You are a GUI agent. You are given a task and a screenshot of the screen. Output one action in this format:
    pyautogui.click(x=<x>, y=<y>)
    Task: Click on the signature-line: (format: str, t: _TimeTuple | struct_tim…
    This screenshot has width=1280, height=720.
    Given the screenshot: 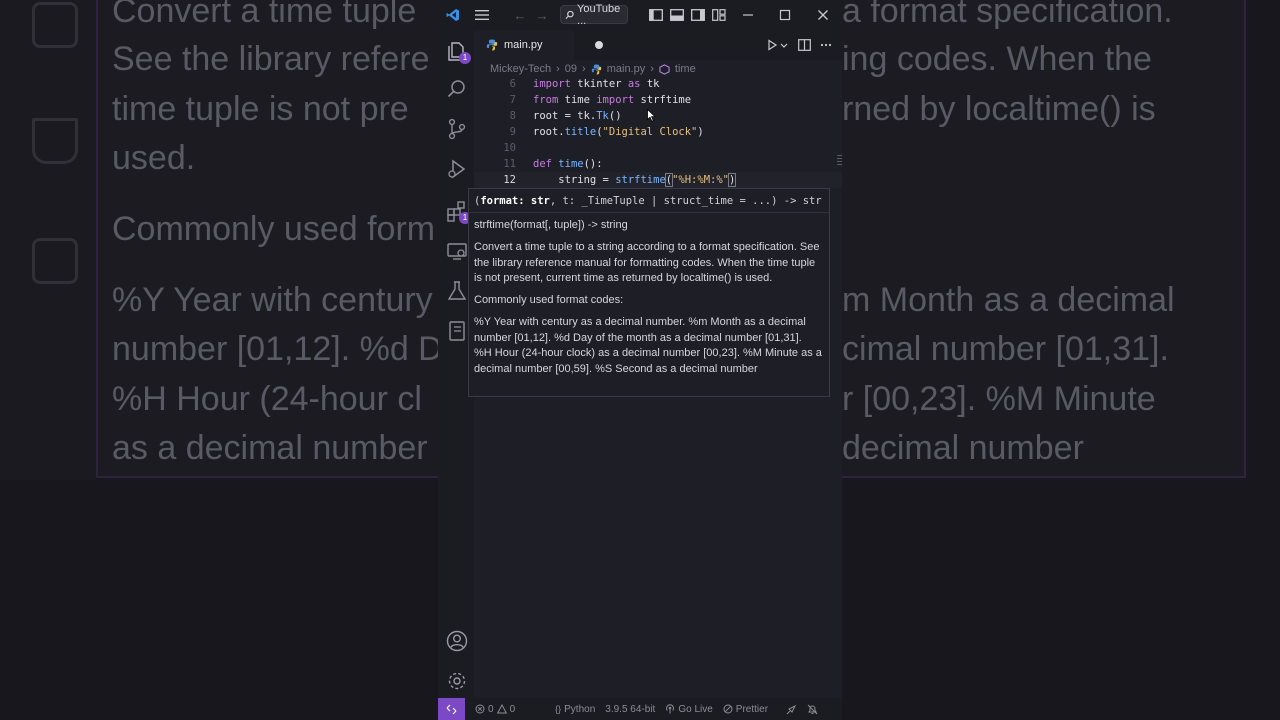 What is the action you would take?
    pyautogui.click(x=649, y=201)
    